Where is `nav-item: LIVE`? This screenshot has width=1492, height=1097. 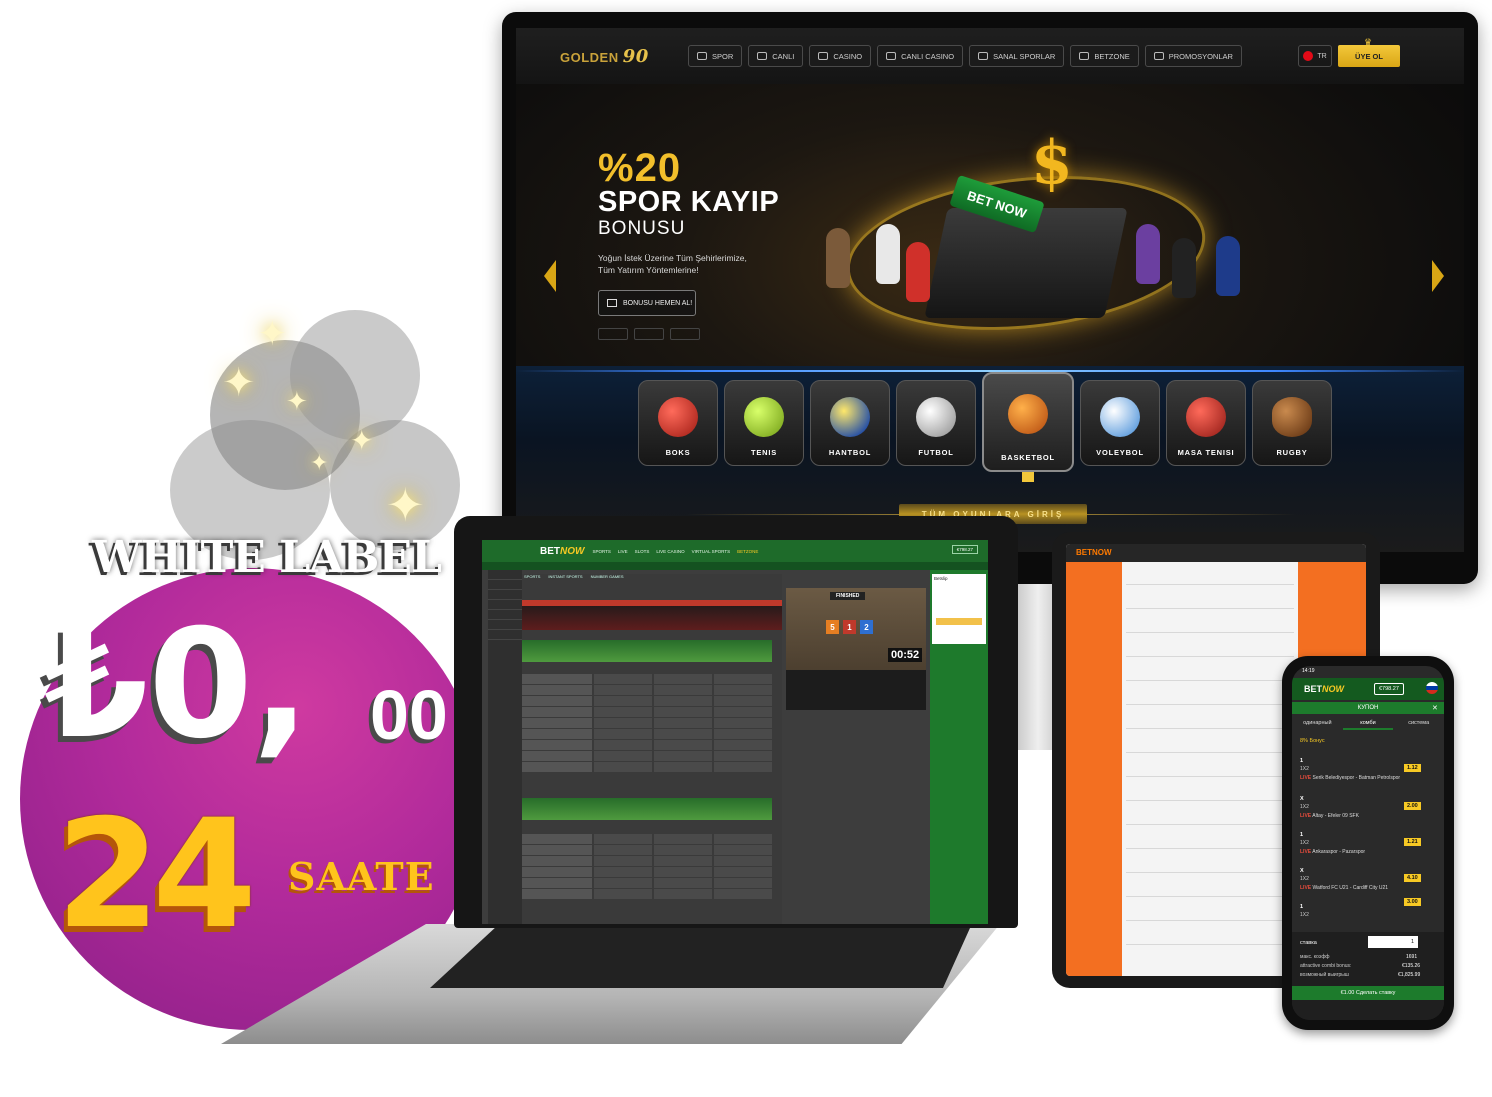 nav-item: LIVE is located at coordinates (623, 551).